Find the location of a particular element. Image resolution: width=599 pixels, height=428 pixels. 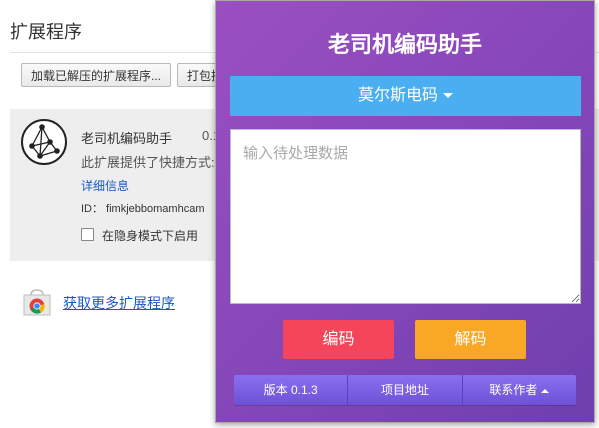

extension-id: ID： fimkjebbomamhcam is located at coordinates (143, 209).